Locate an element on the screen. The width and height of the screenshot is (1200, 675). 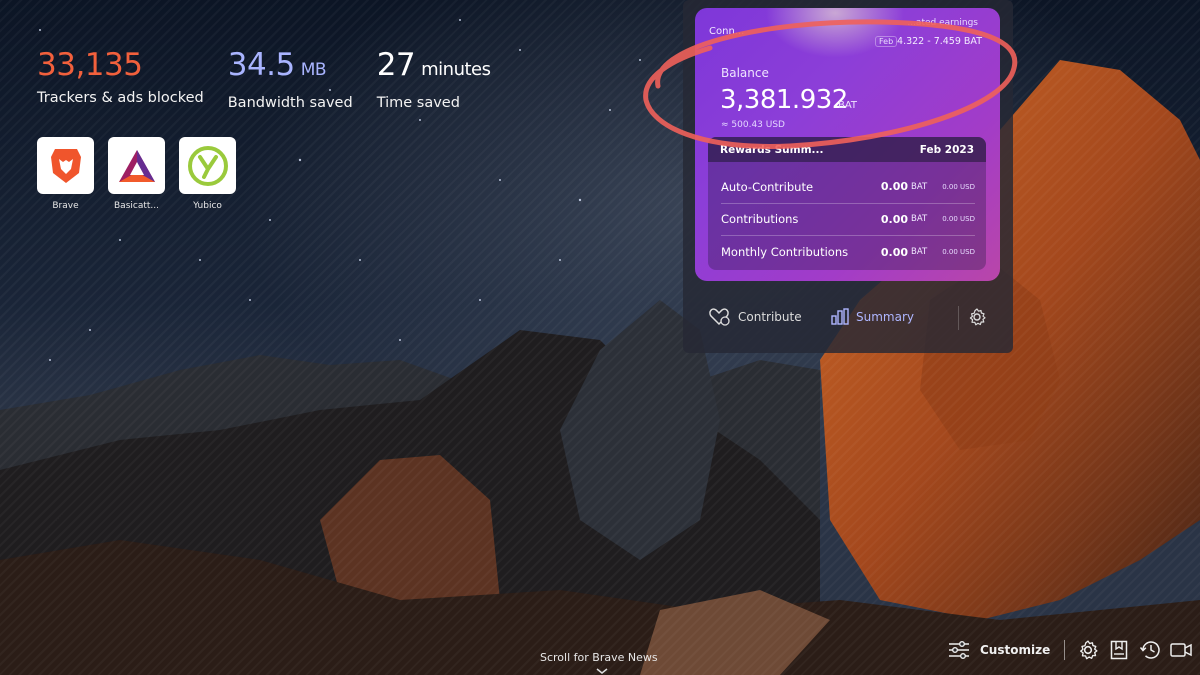
bookmarks-icon is located at coordinates (1119, 650).